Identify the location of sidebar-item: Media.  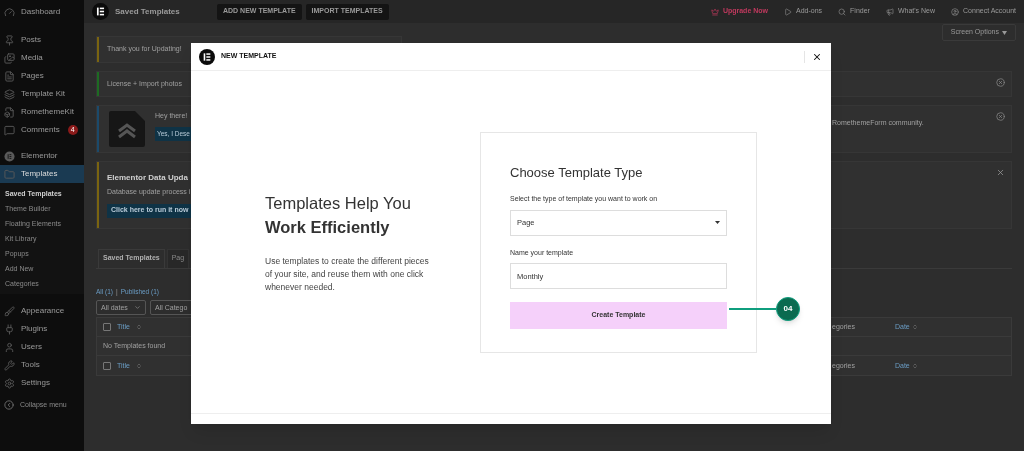
(42, 58).